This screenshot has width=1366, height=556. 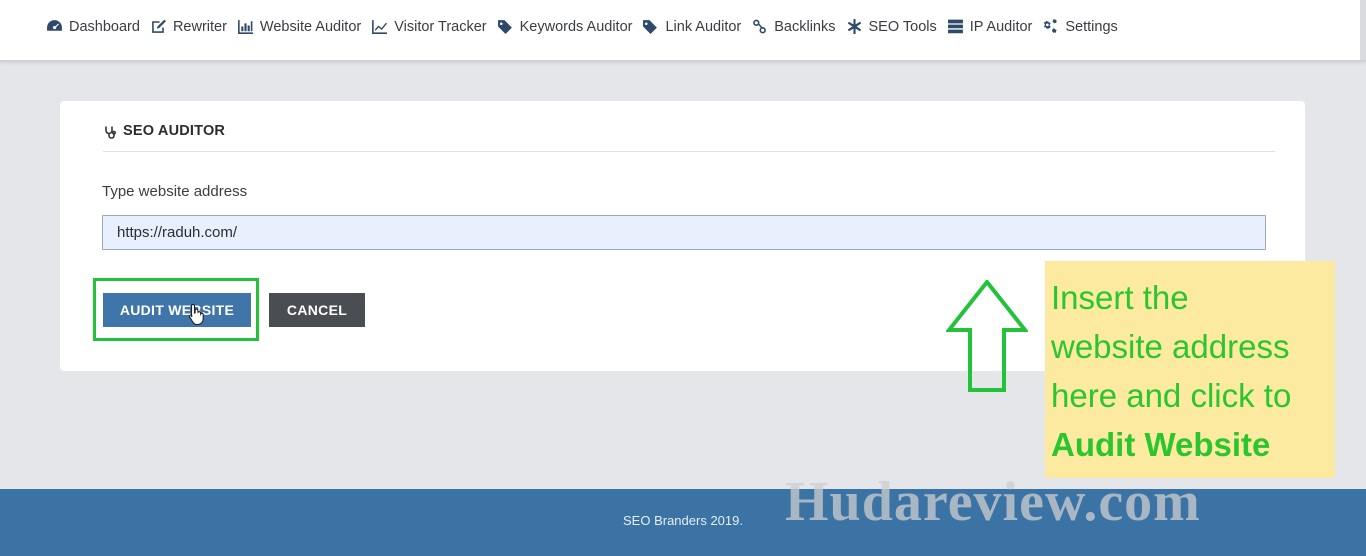 What do you see at coordinates (1170, 346) in the screenshot?
I see `note-line: website address` at bounding box center [1170, 346].